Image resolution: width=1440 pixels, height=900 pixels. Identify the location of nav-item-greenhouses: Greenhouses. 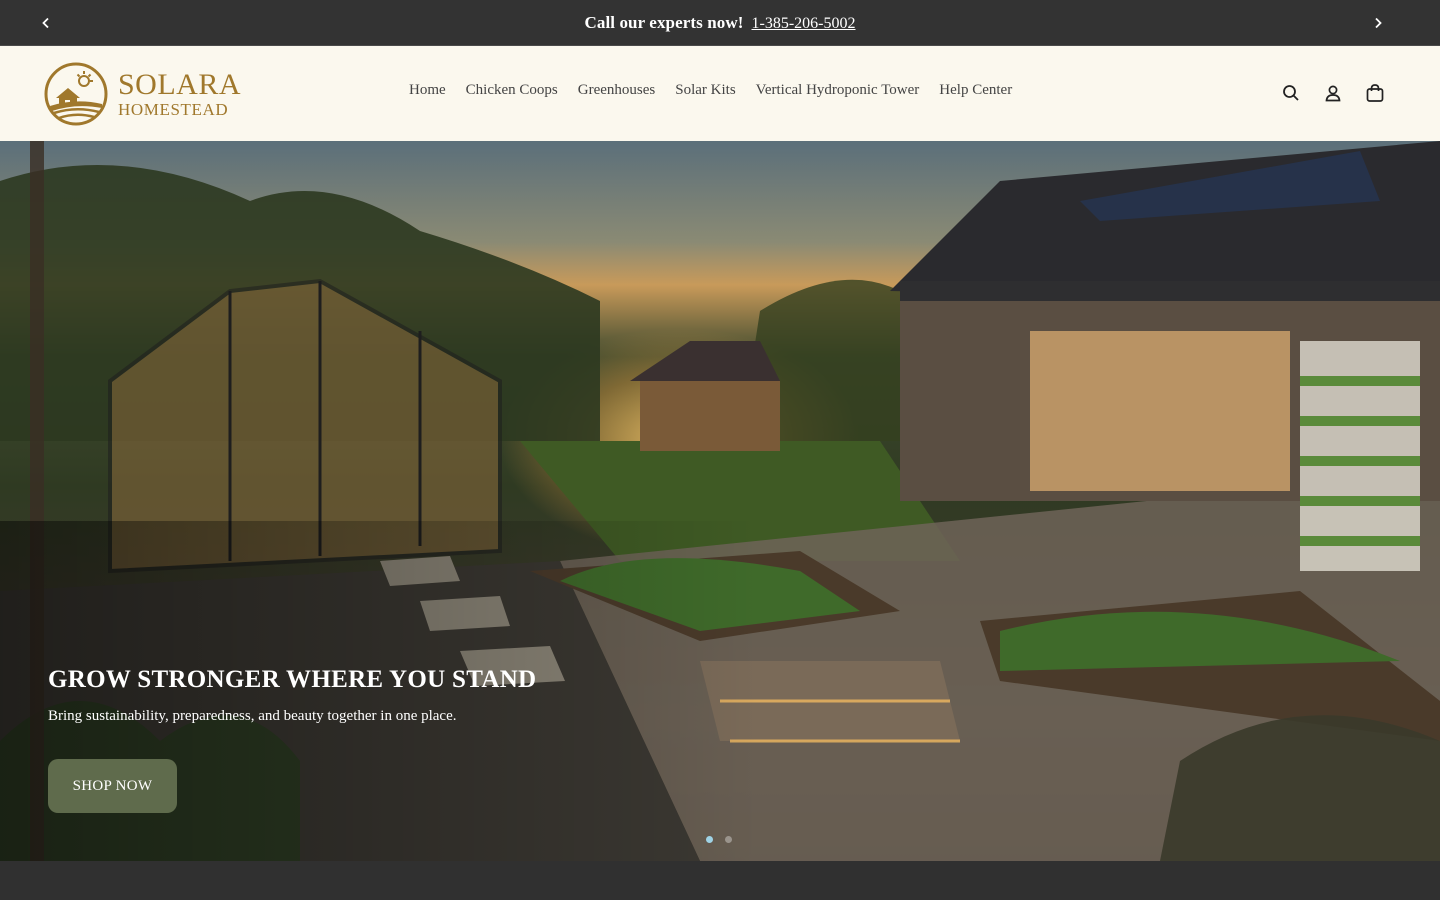
(616, 90).